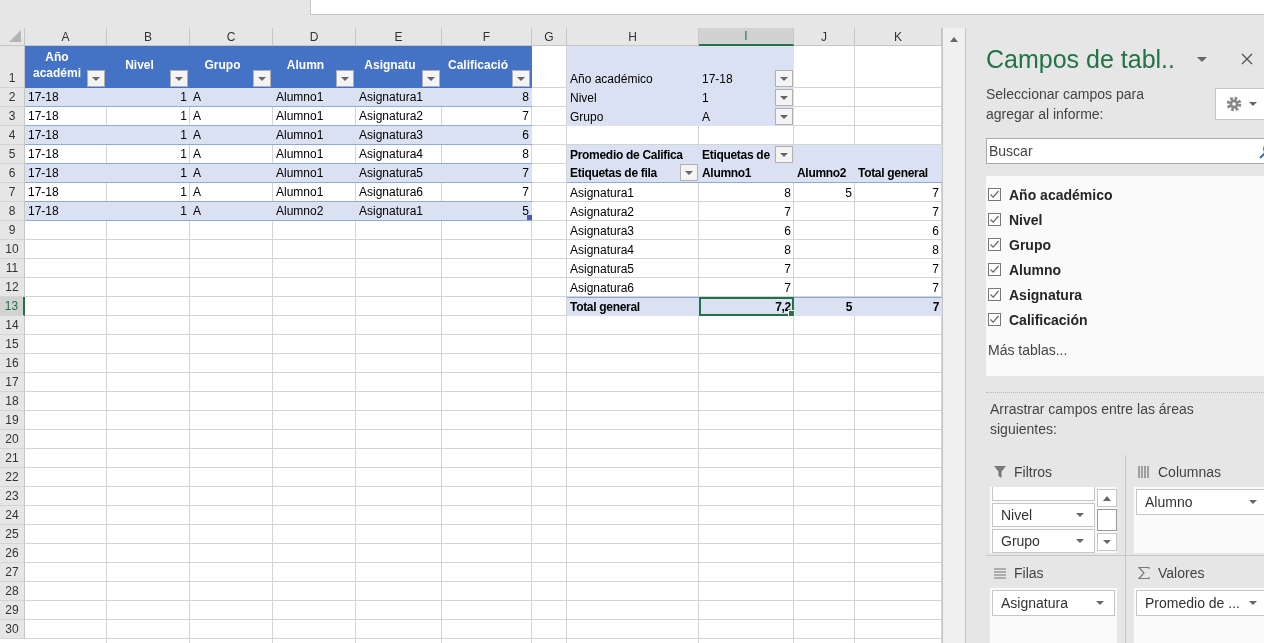 This screenshot has width=1264, height=643. I want to click on row-header: 24, so click(12, 515).